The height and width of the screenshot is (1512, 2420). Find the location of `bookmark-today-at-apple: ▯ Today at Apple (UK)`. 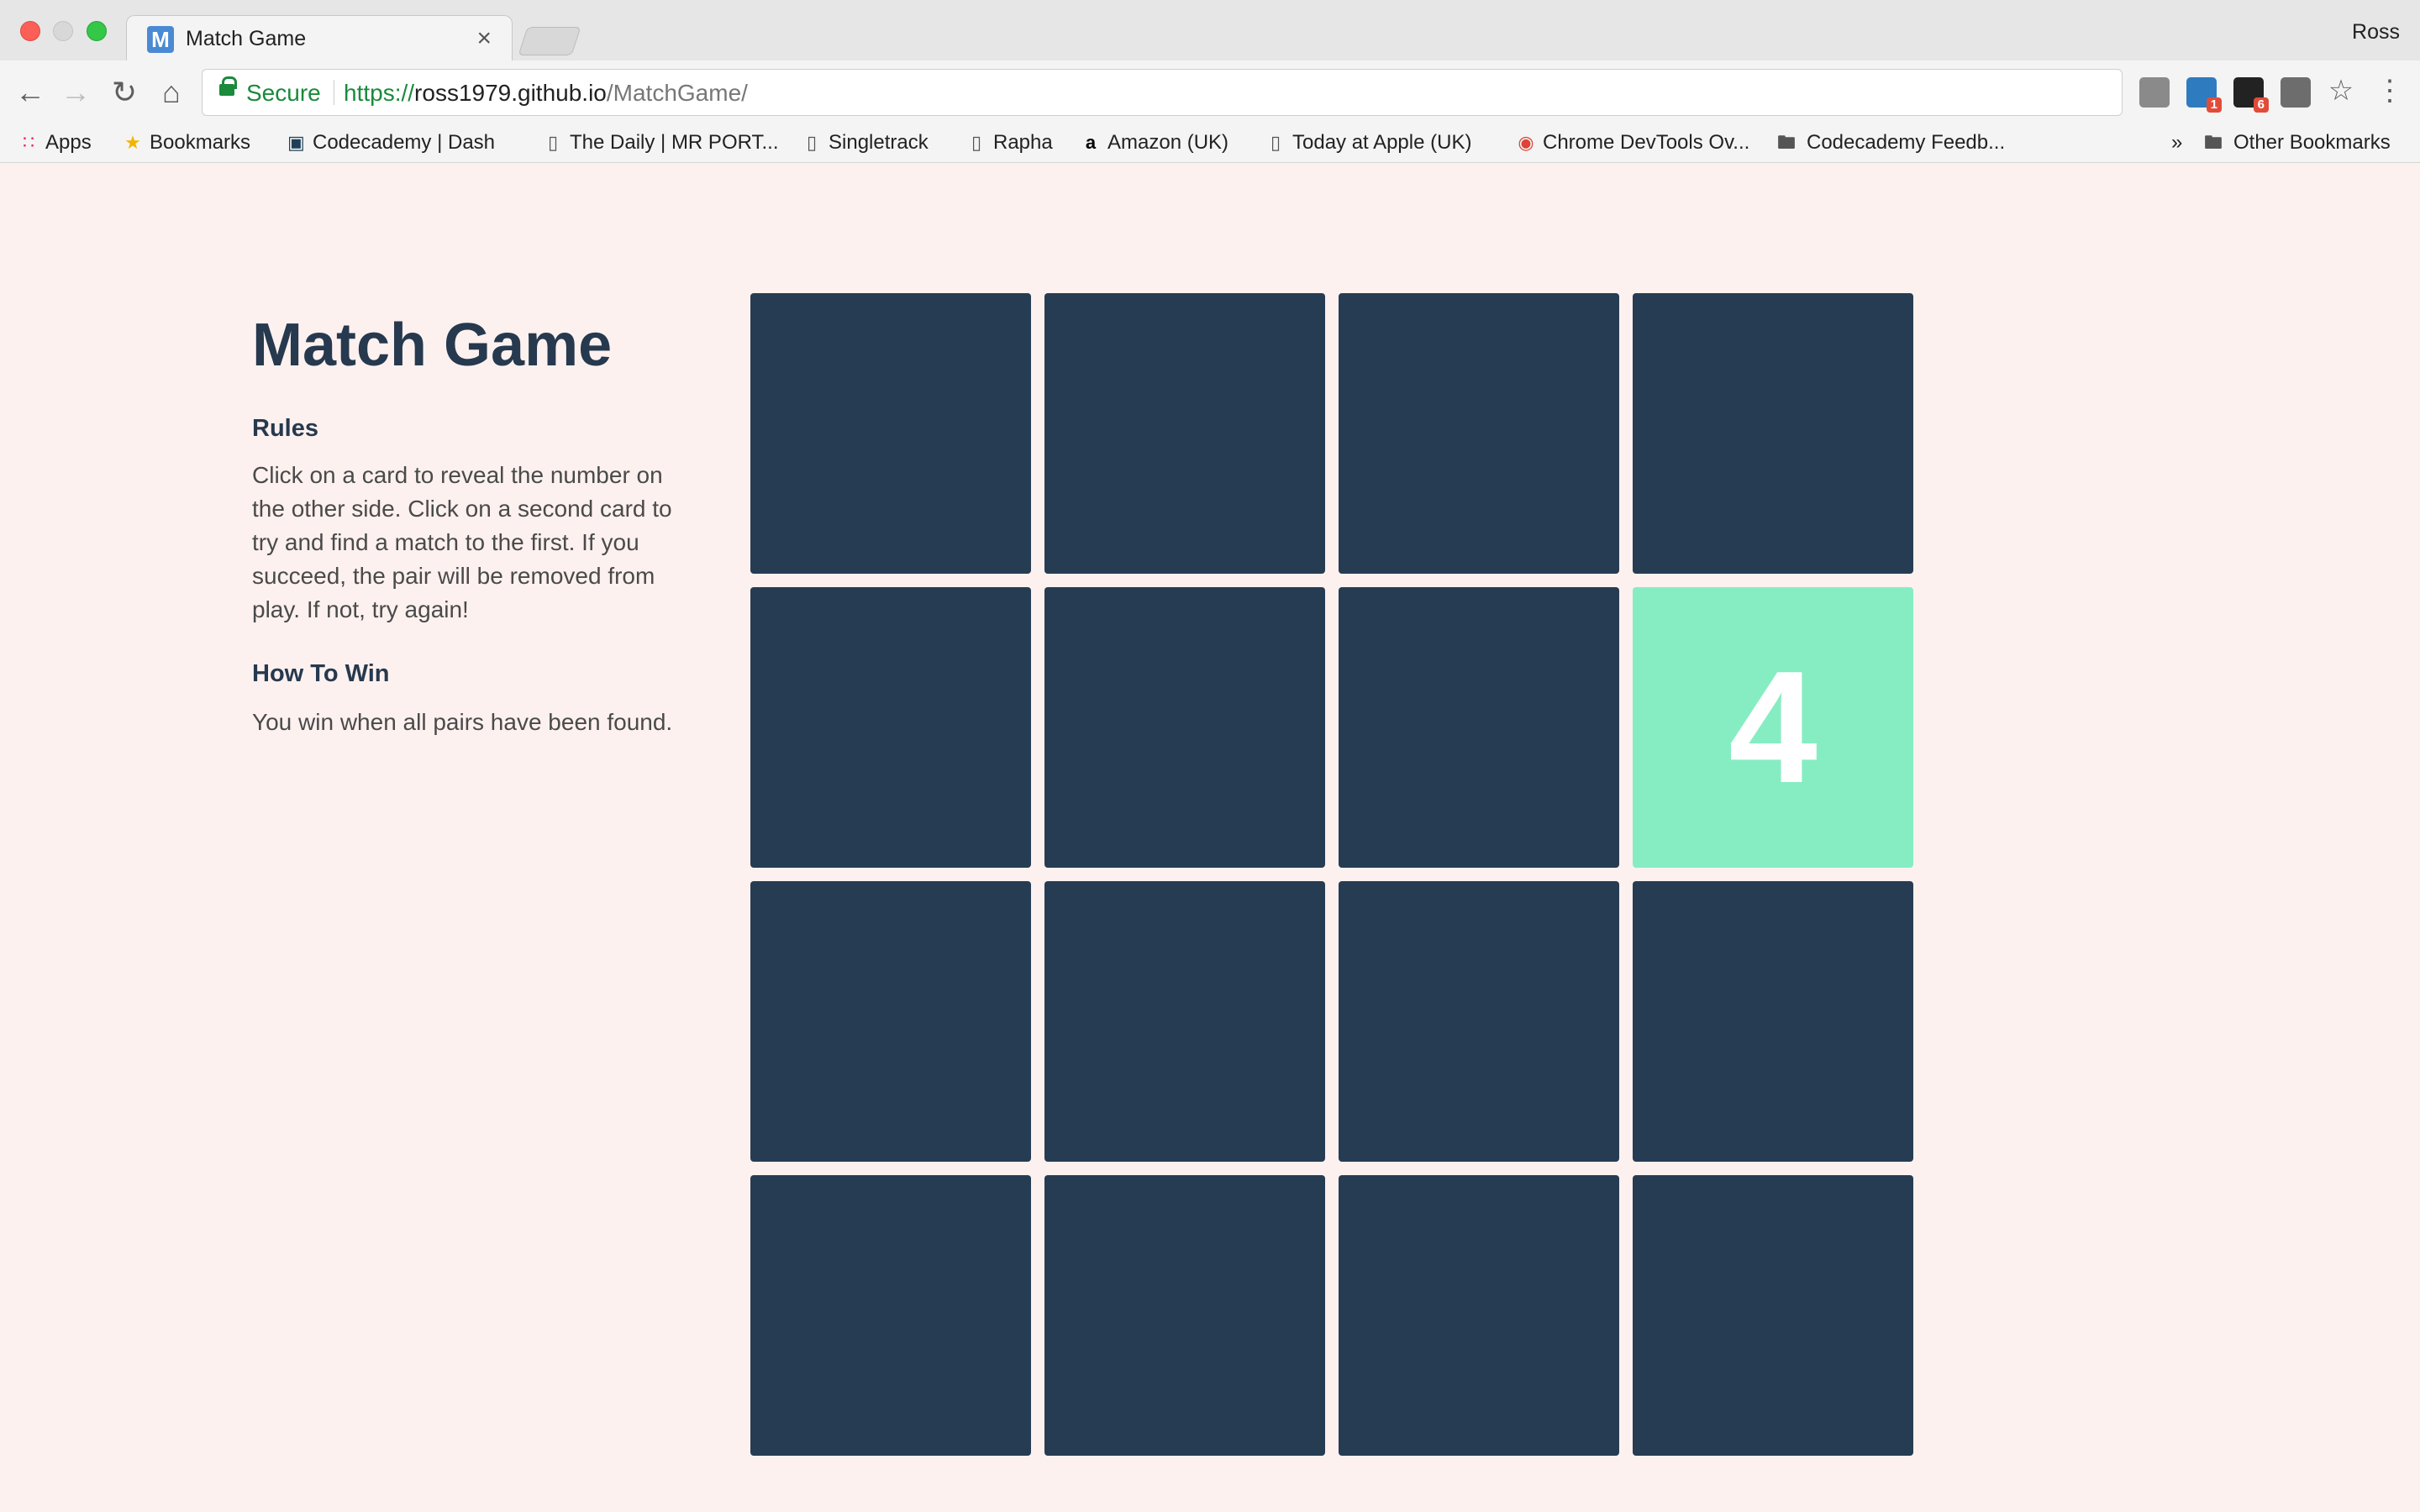

bookmark-today-at-apple: ▯ Today at Apple (UK) is located at coordinates (1369, 143).